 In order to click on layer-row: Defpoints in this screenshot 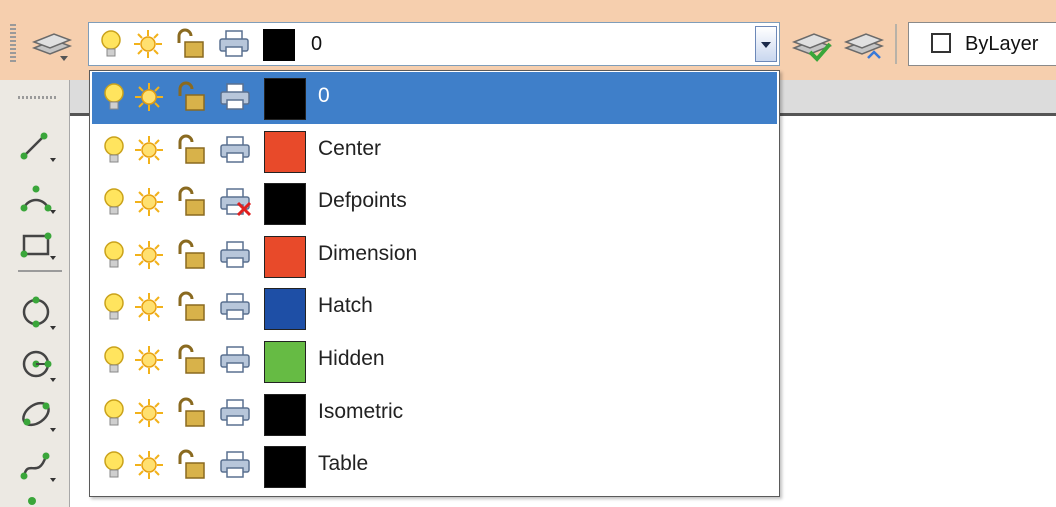, I will do `click(434, 203)`.